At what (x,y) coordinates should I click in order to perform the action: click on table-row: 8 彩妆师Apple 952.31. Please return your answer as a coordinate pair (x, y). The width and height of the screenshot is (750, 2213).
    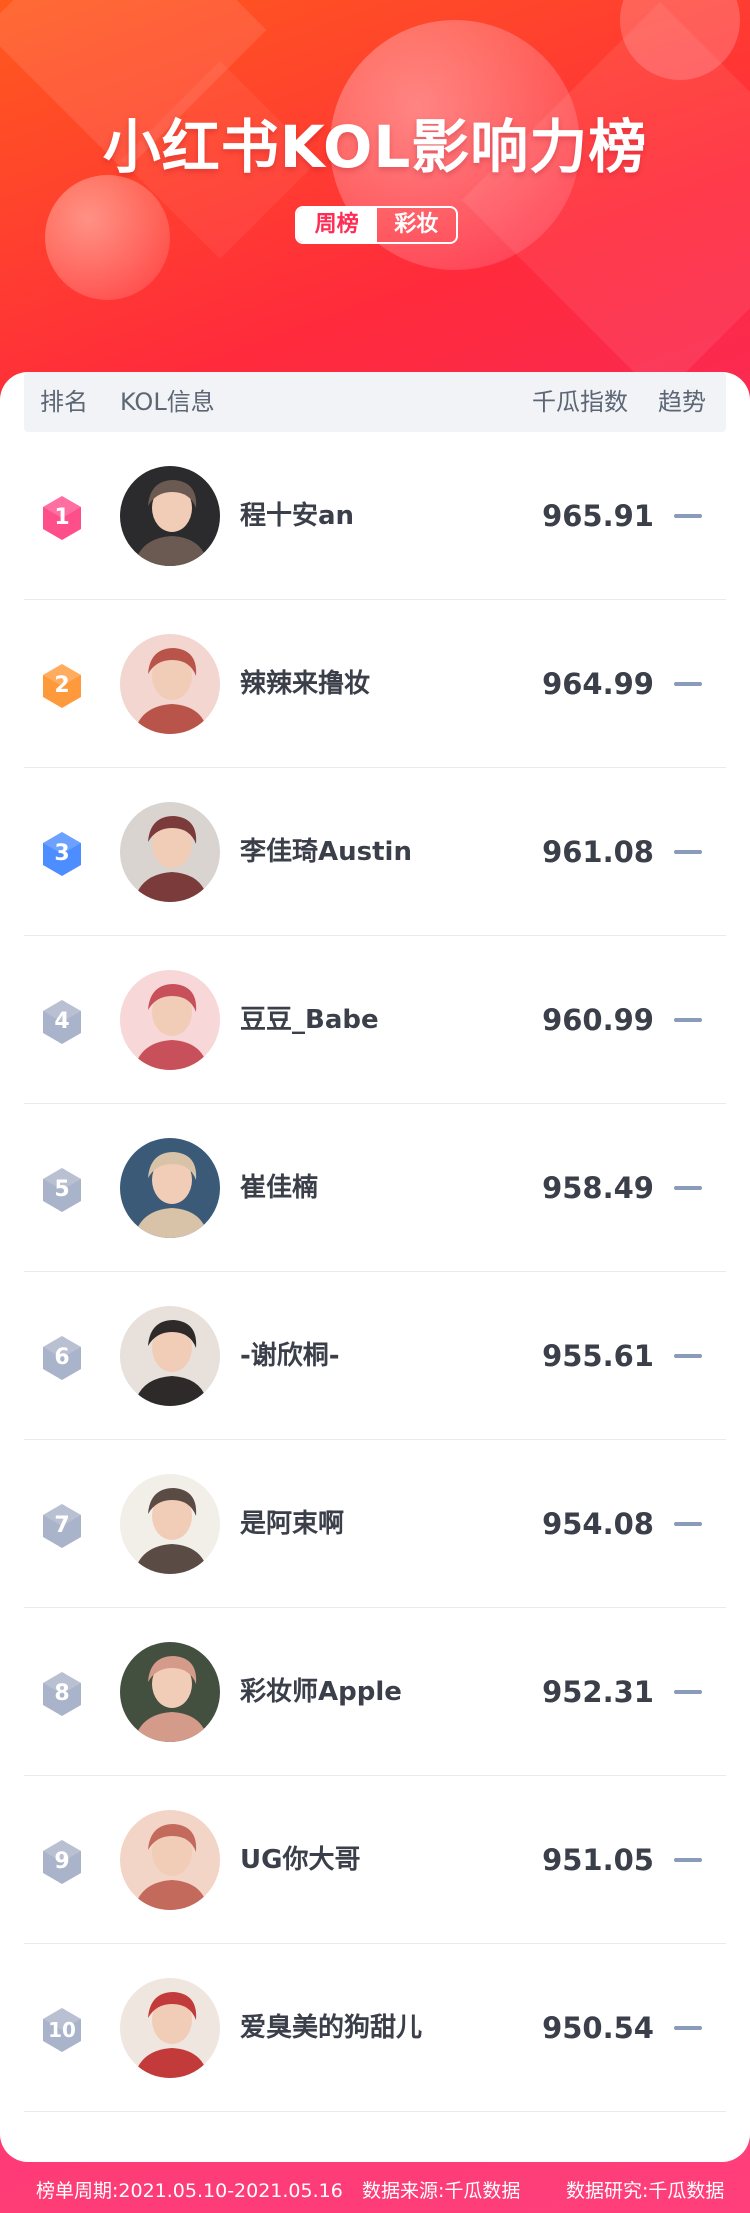
    Looking at the image, I should click on (375, 1692).